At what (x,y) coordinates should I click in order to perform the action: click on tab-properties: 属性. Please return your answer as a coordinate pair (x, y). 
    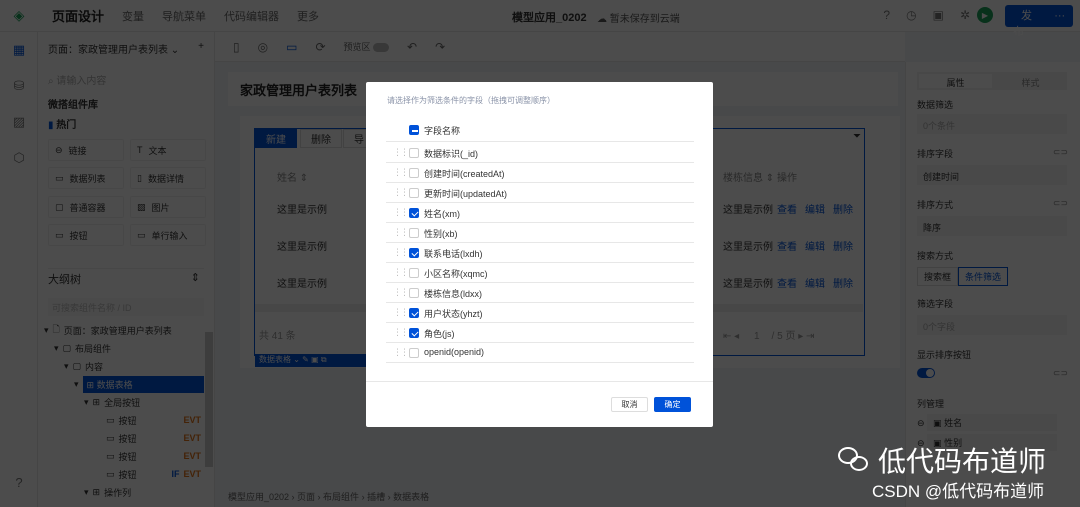
    Looking at the image, I should click on (955, 81).